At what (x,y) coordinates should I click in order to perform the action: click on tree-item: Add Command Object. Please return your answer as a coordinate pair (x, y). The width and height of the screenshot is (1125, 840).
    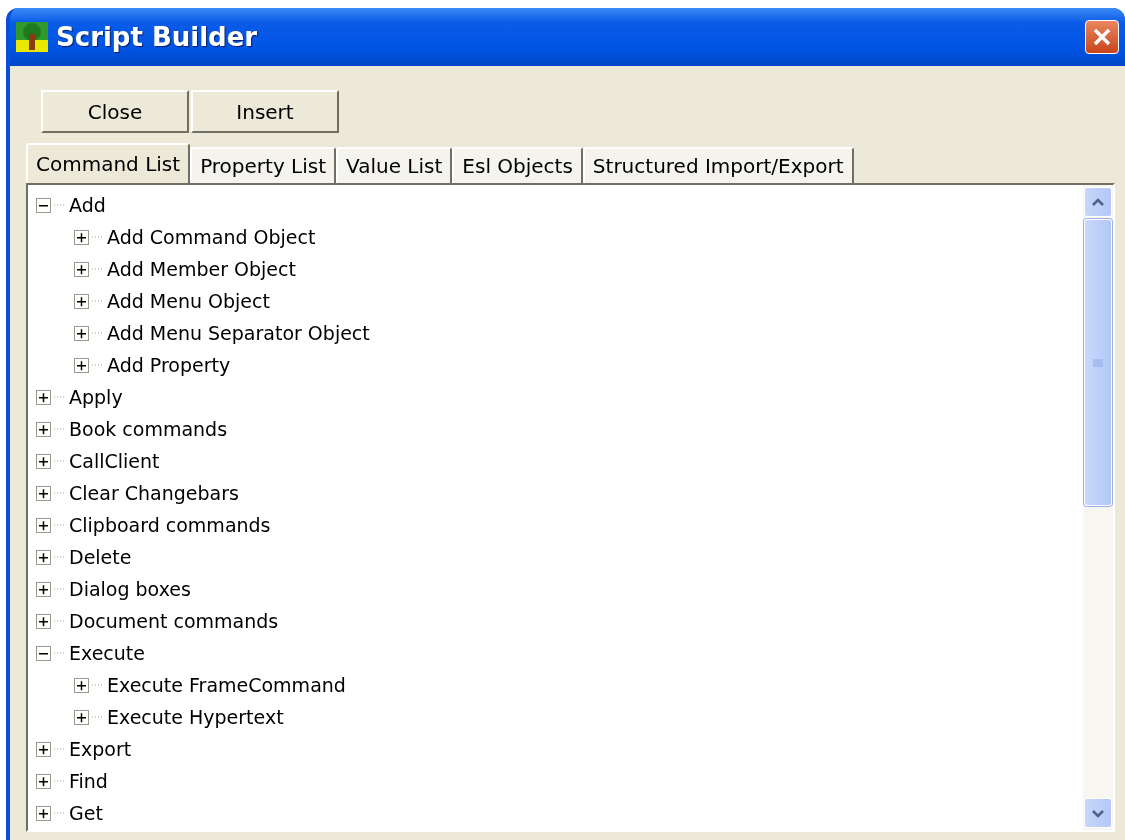
    Looking at the image, I should click on (211, 237).